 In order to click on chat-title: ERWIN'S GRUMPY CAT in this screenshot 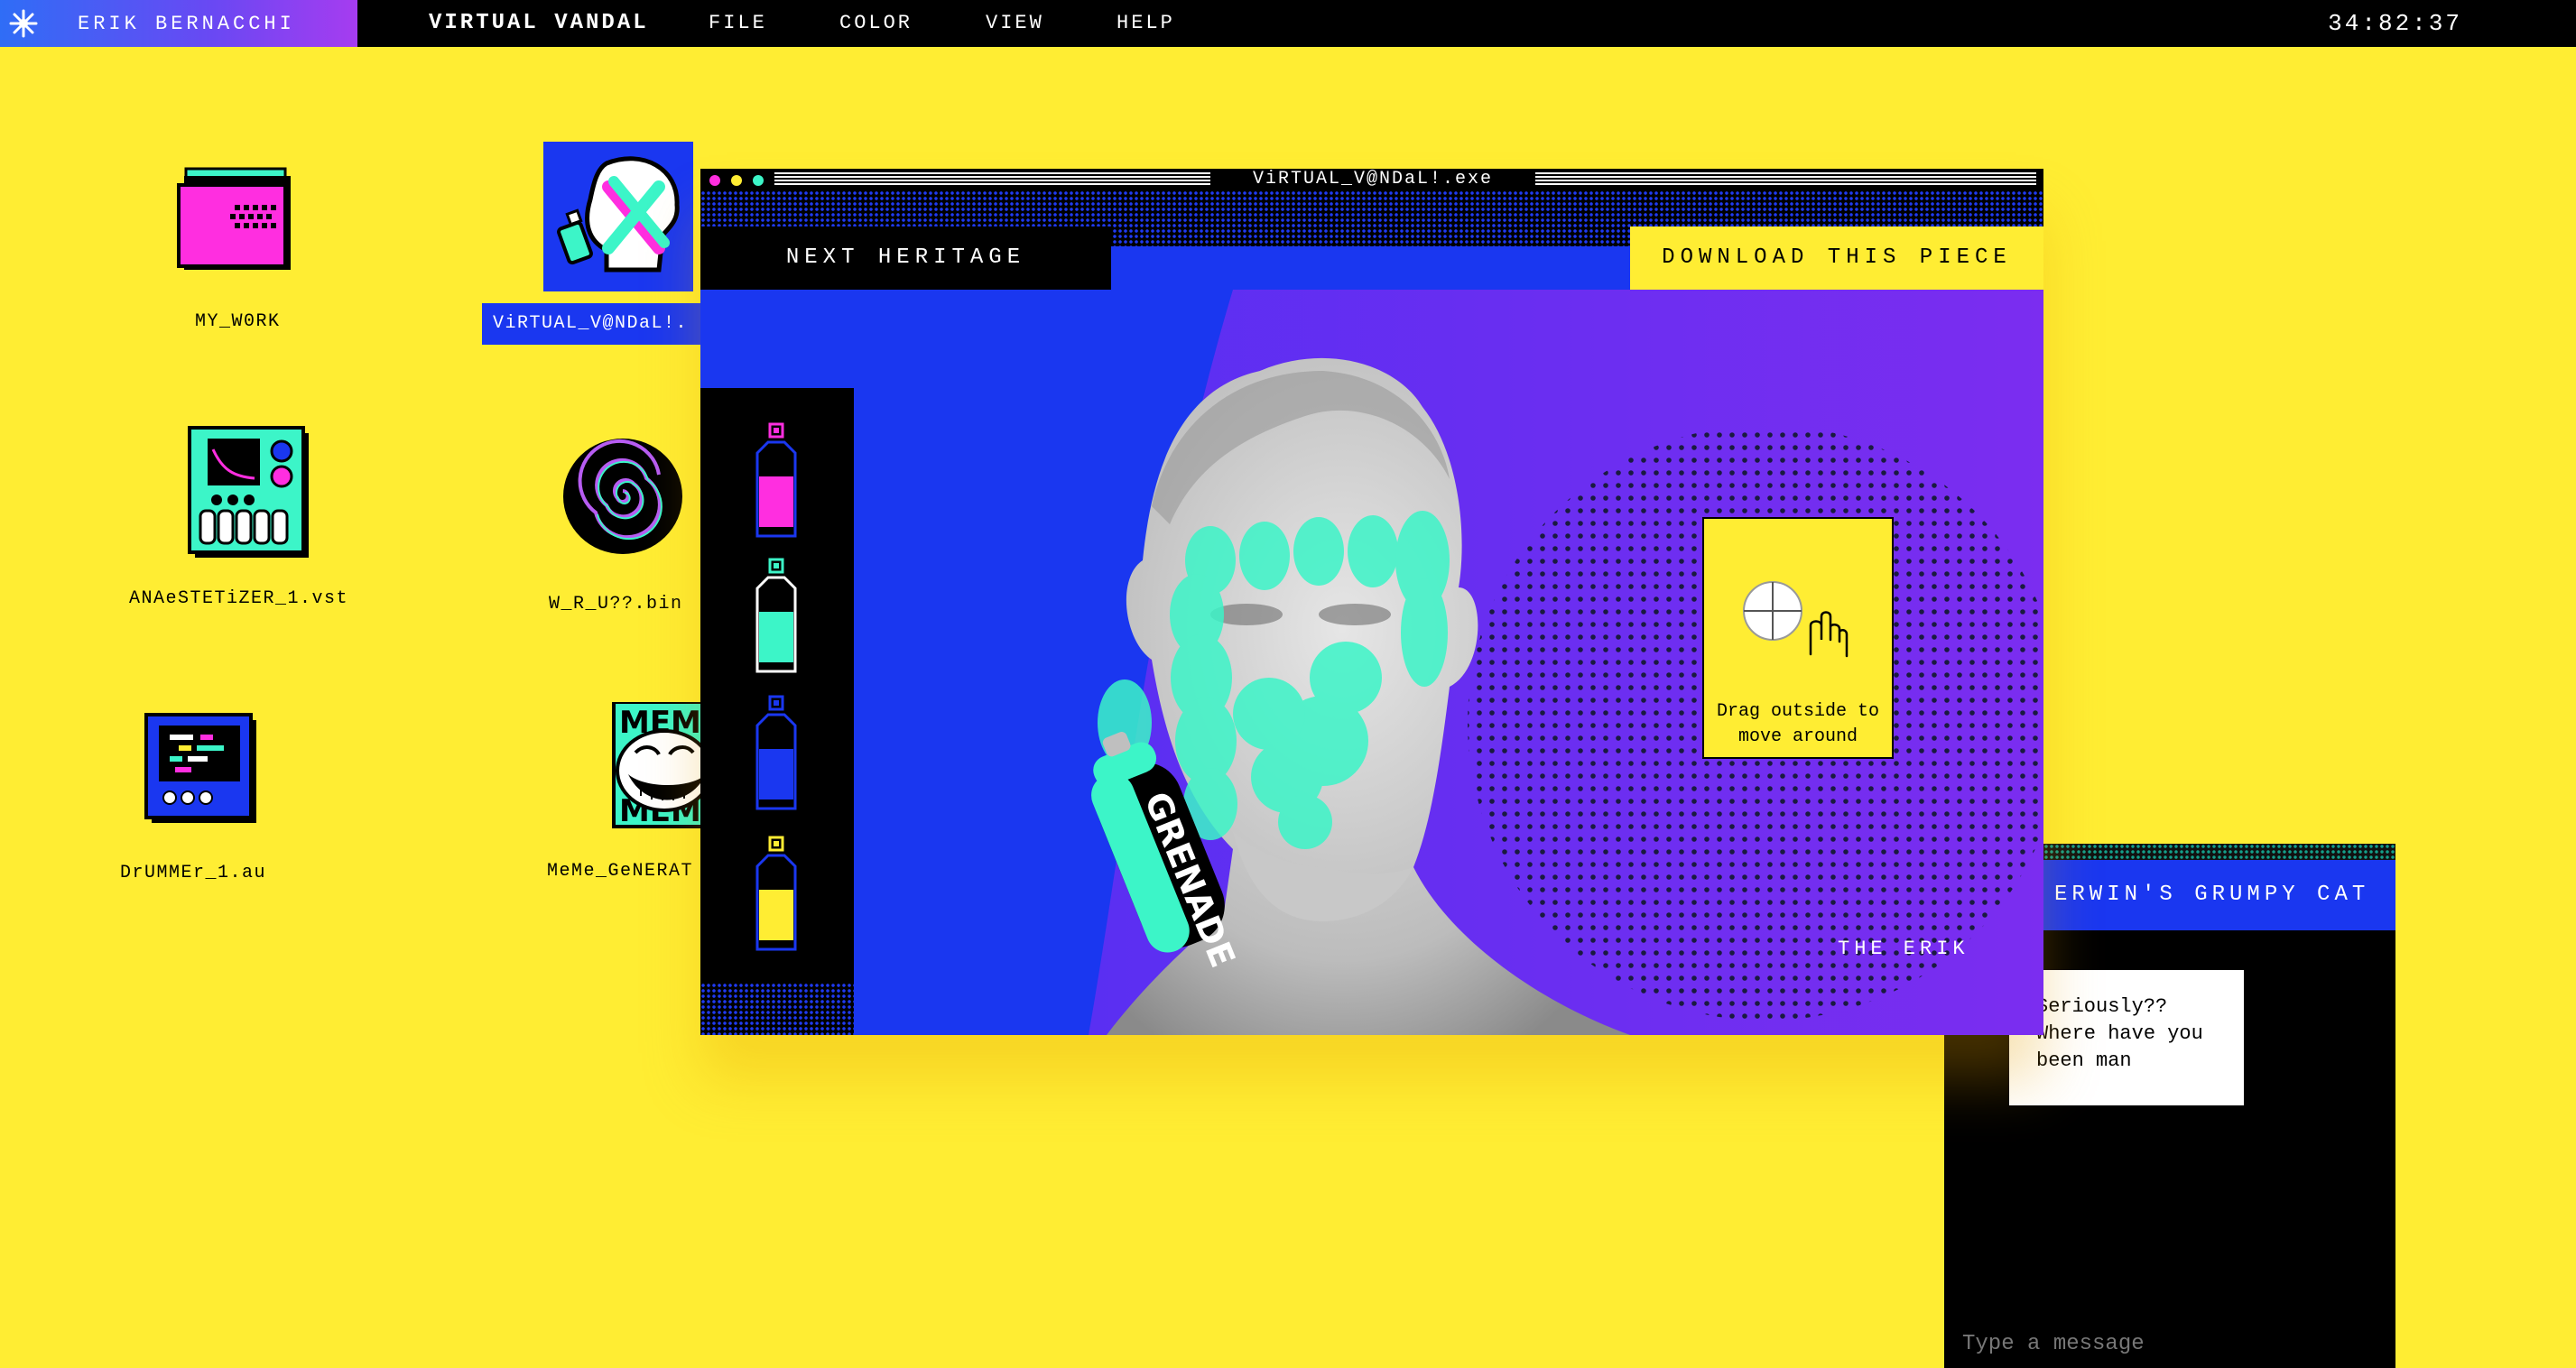, I will do `click(2219, 895)`.